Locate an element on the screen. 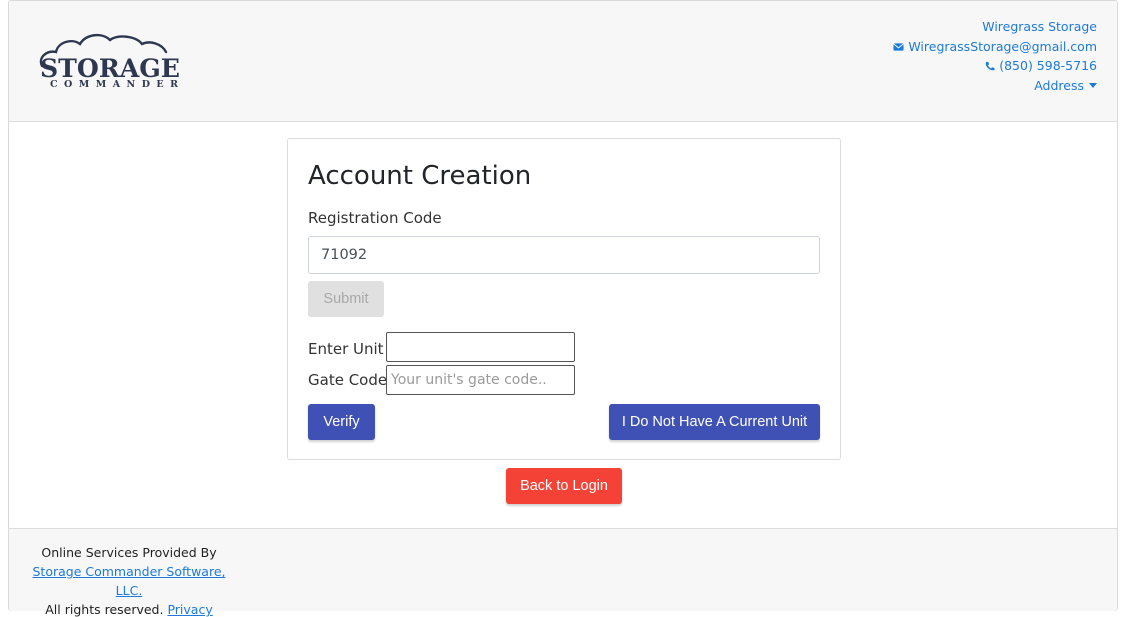 This screenshot has width=1126, height=617. gate-code-input is located at coordinates (480, 380).